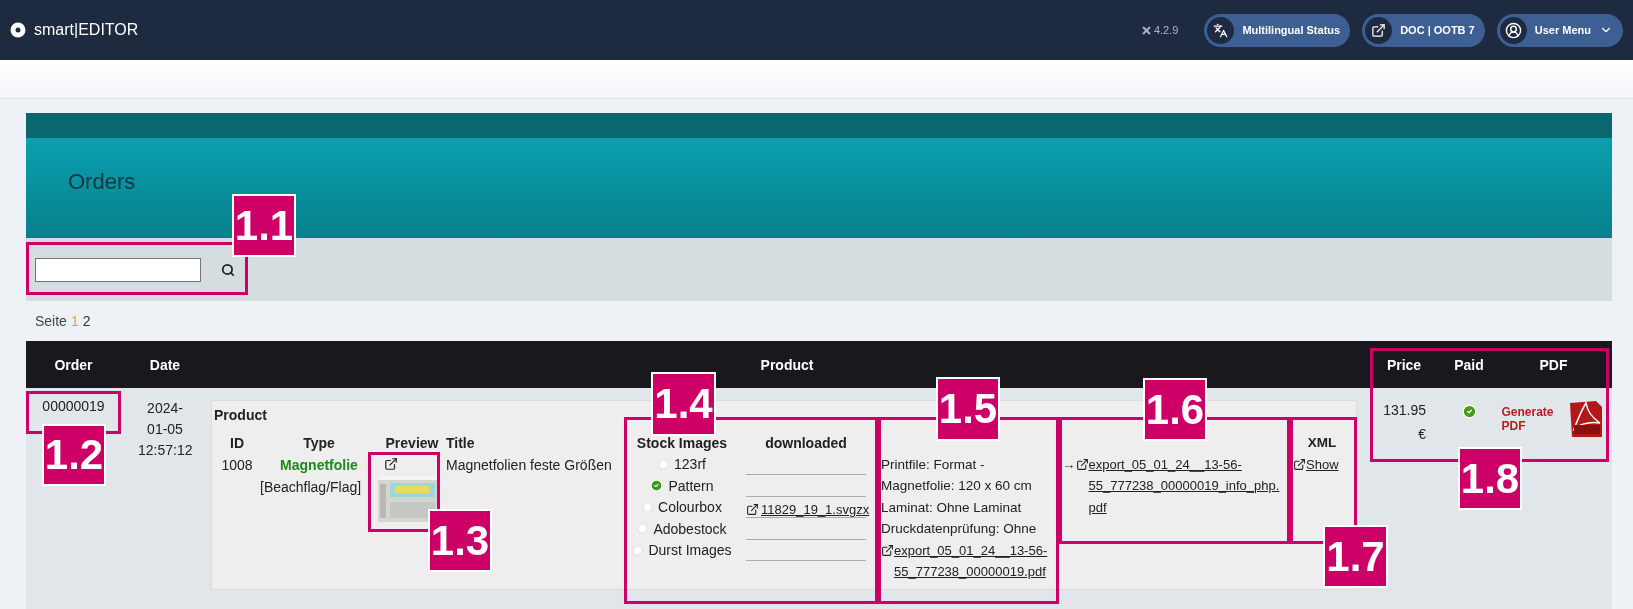 The width and height of the screenshot is (1633, 609). Describe the element at coordinates (412, 443) in the screenshot. I see `subcolumn-header: Preview` at that location.